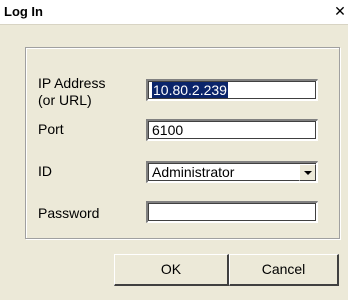 The width and height of the screenshot is (348, 300). I want to click on title-bar: Log In ✕, so click(174, 12).